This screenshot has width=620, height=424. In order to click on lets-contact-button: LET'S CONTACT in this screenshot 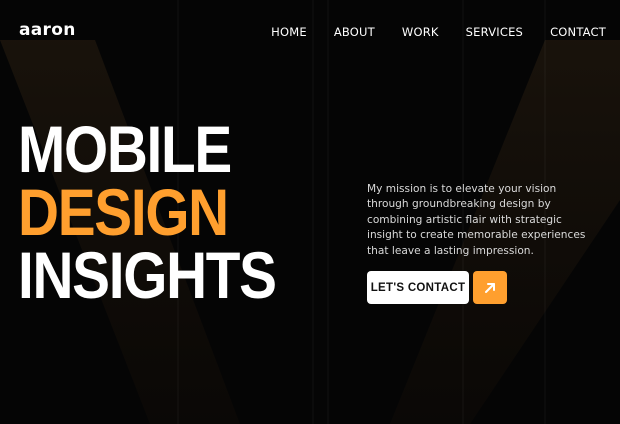, I will do `click(418, 287)`.